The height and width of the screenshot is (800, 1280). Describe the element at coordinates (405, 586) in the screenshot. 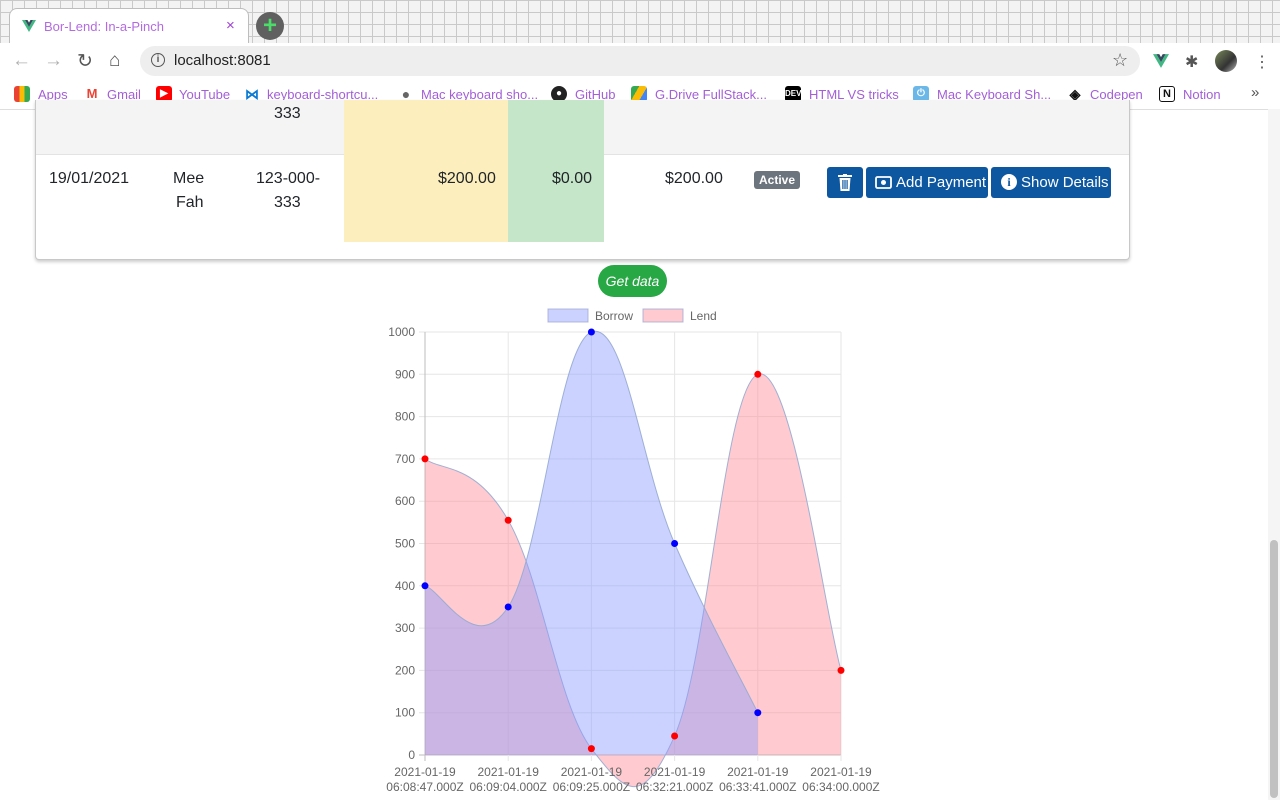

I see `y-tick-label: 400` at that location.